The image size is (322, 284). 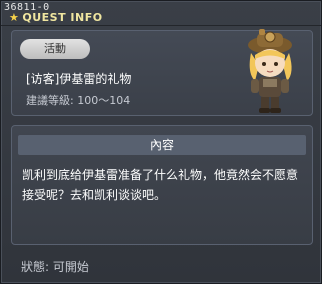 I want to click on window-title-text: QUEST INFO, so click(x=62, y=17).